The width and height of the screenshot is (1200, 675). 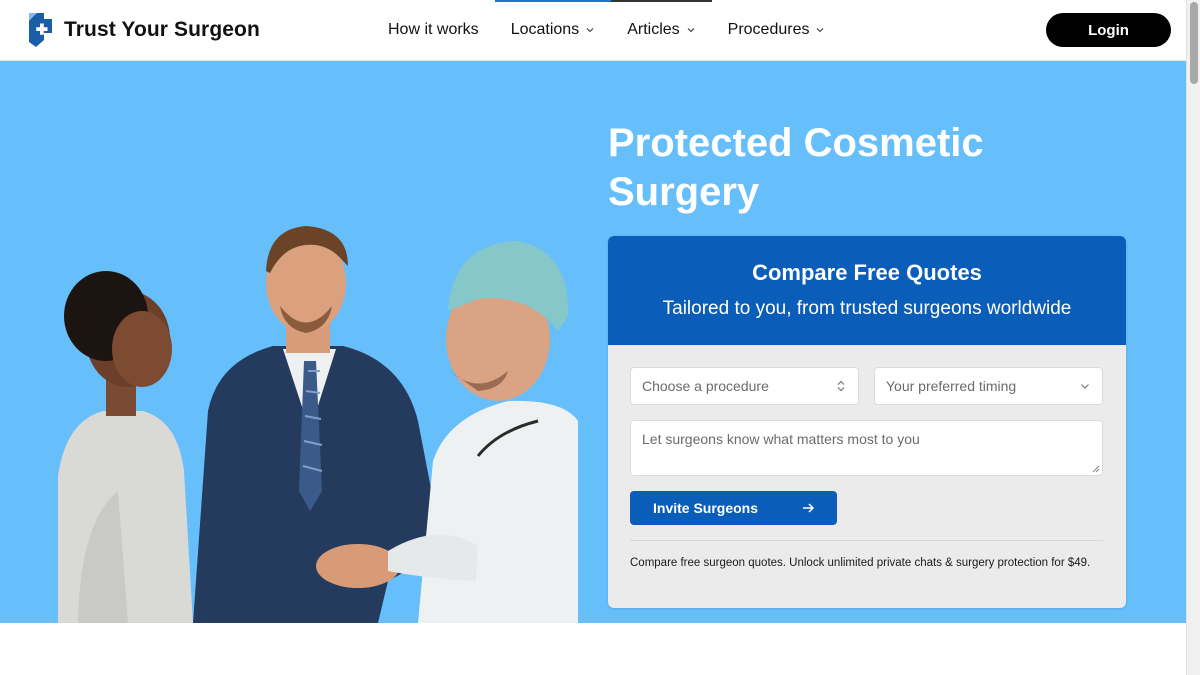 I want to click on nav-item-label: Procedures, so click(x=768, y=29).